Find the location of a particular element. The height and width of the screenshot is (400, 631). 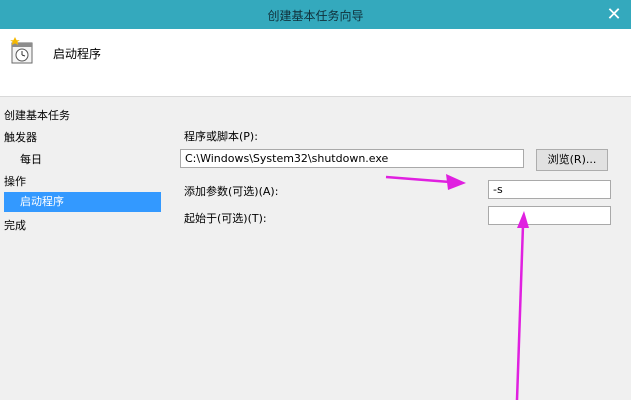

arguments-label: 添加参数(可选)(A): is located at coordinates (231, 191).